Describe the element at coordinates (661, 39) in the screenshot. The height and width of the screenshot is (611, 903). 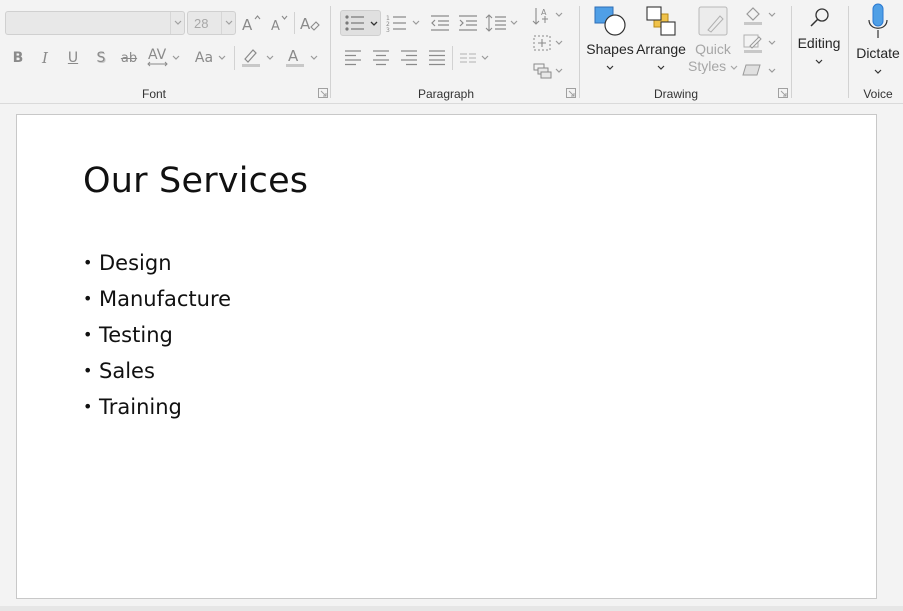
I see `arrange-button: Arrange` at that location.